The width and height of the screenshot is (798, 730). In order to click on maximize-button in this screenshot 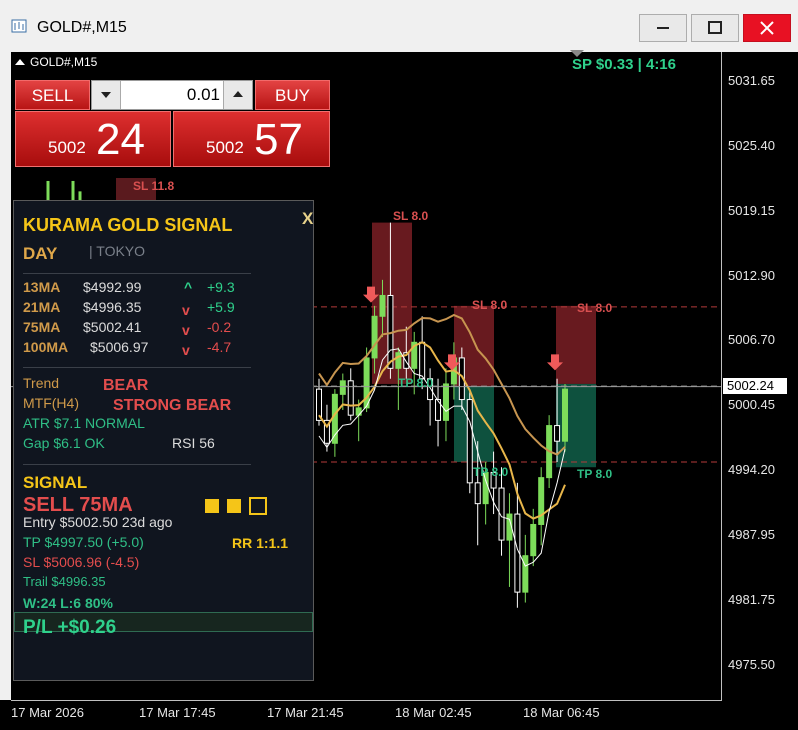, I will do `click(715, 28)`.